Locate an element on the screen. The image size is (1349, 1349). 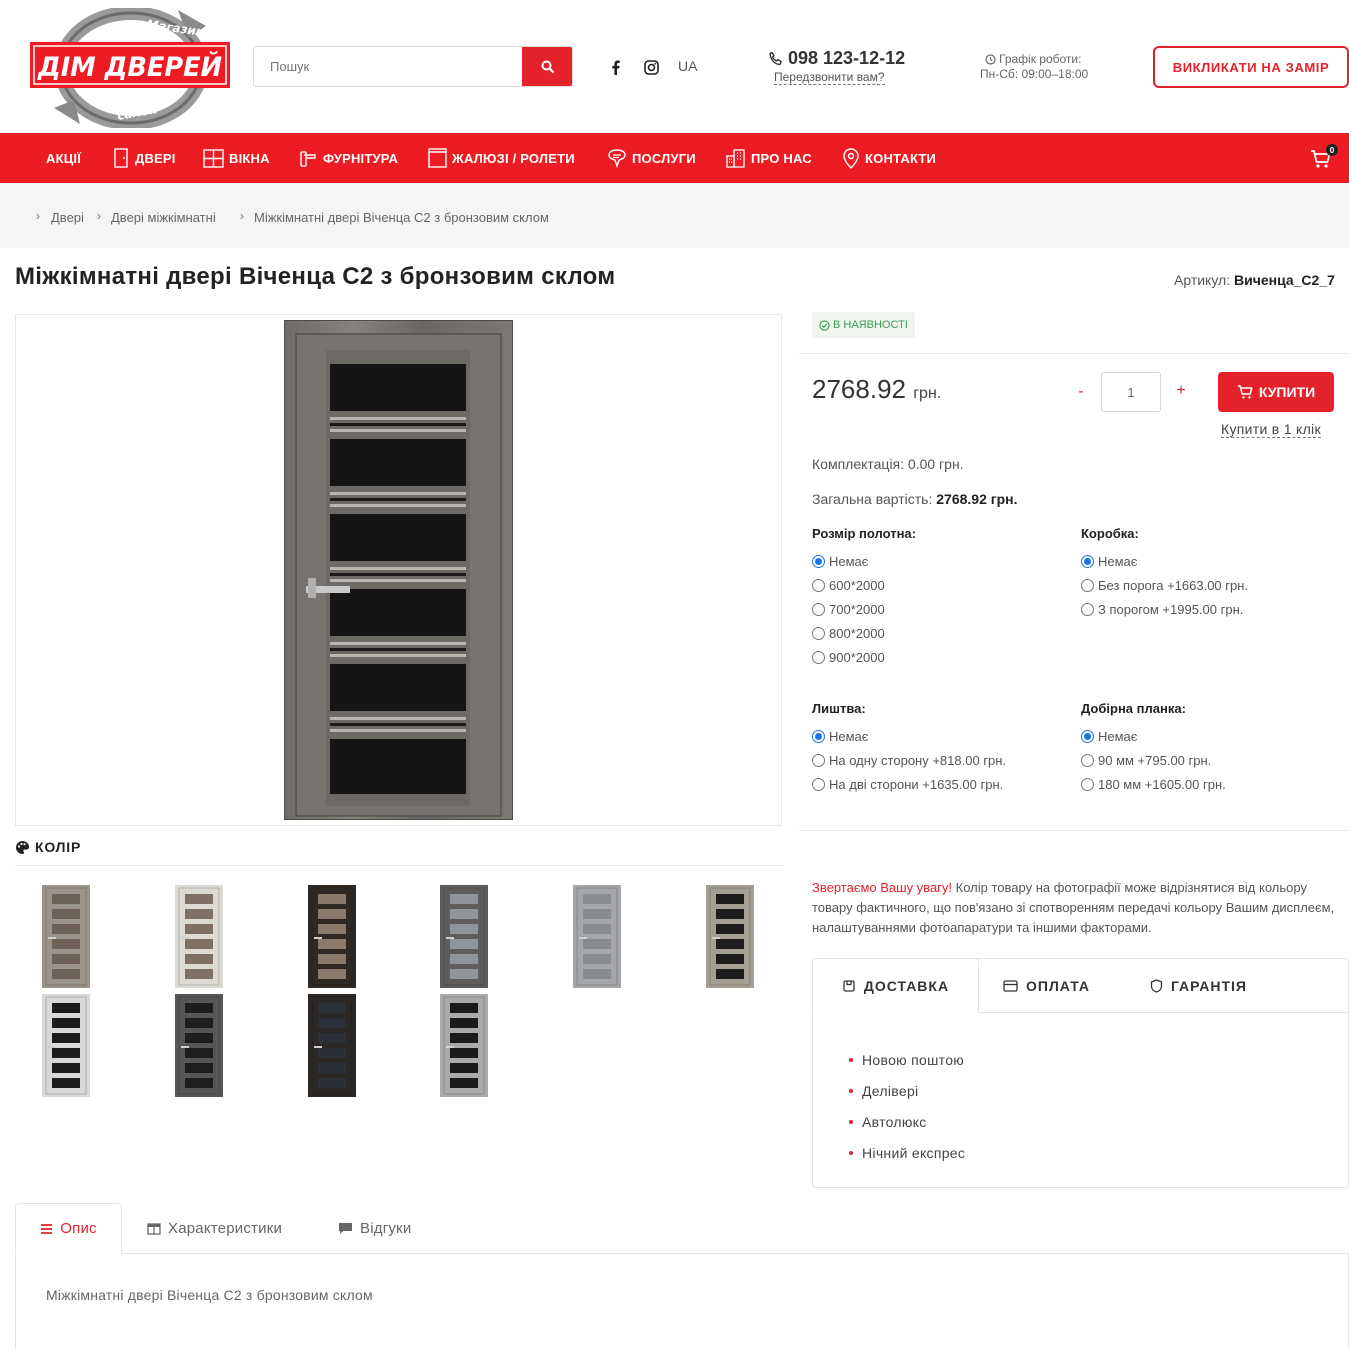
kit-price-label: Комплектація: is located at coordinates (858, 464).